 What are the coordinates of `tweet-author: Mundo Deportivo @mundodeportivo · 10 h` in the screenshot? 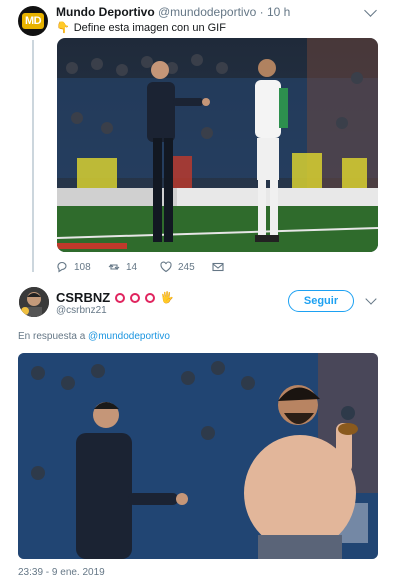 It's located at (173, 12).